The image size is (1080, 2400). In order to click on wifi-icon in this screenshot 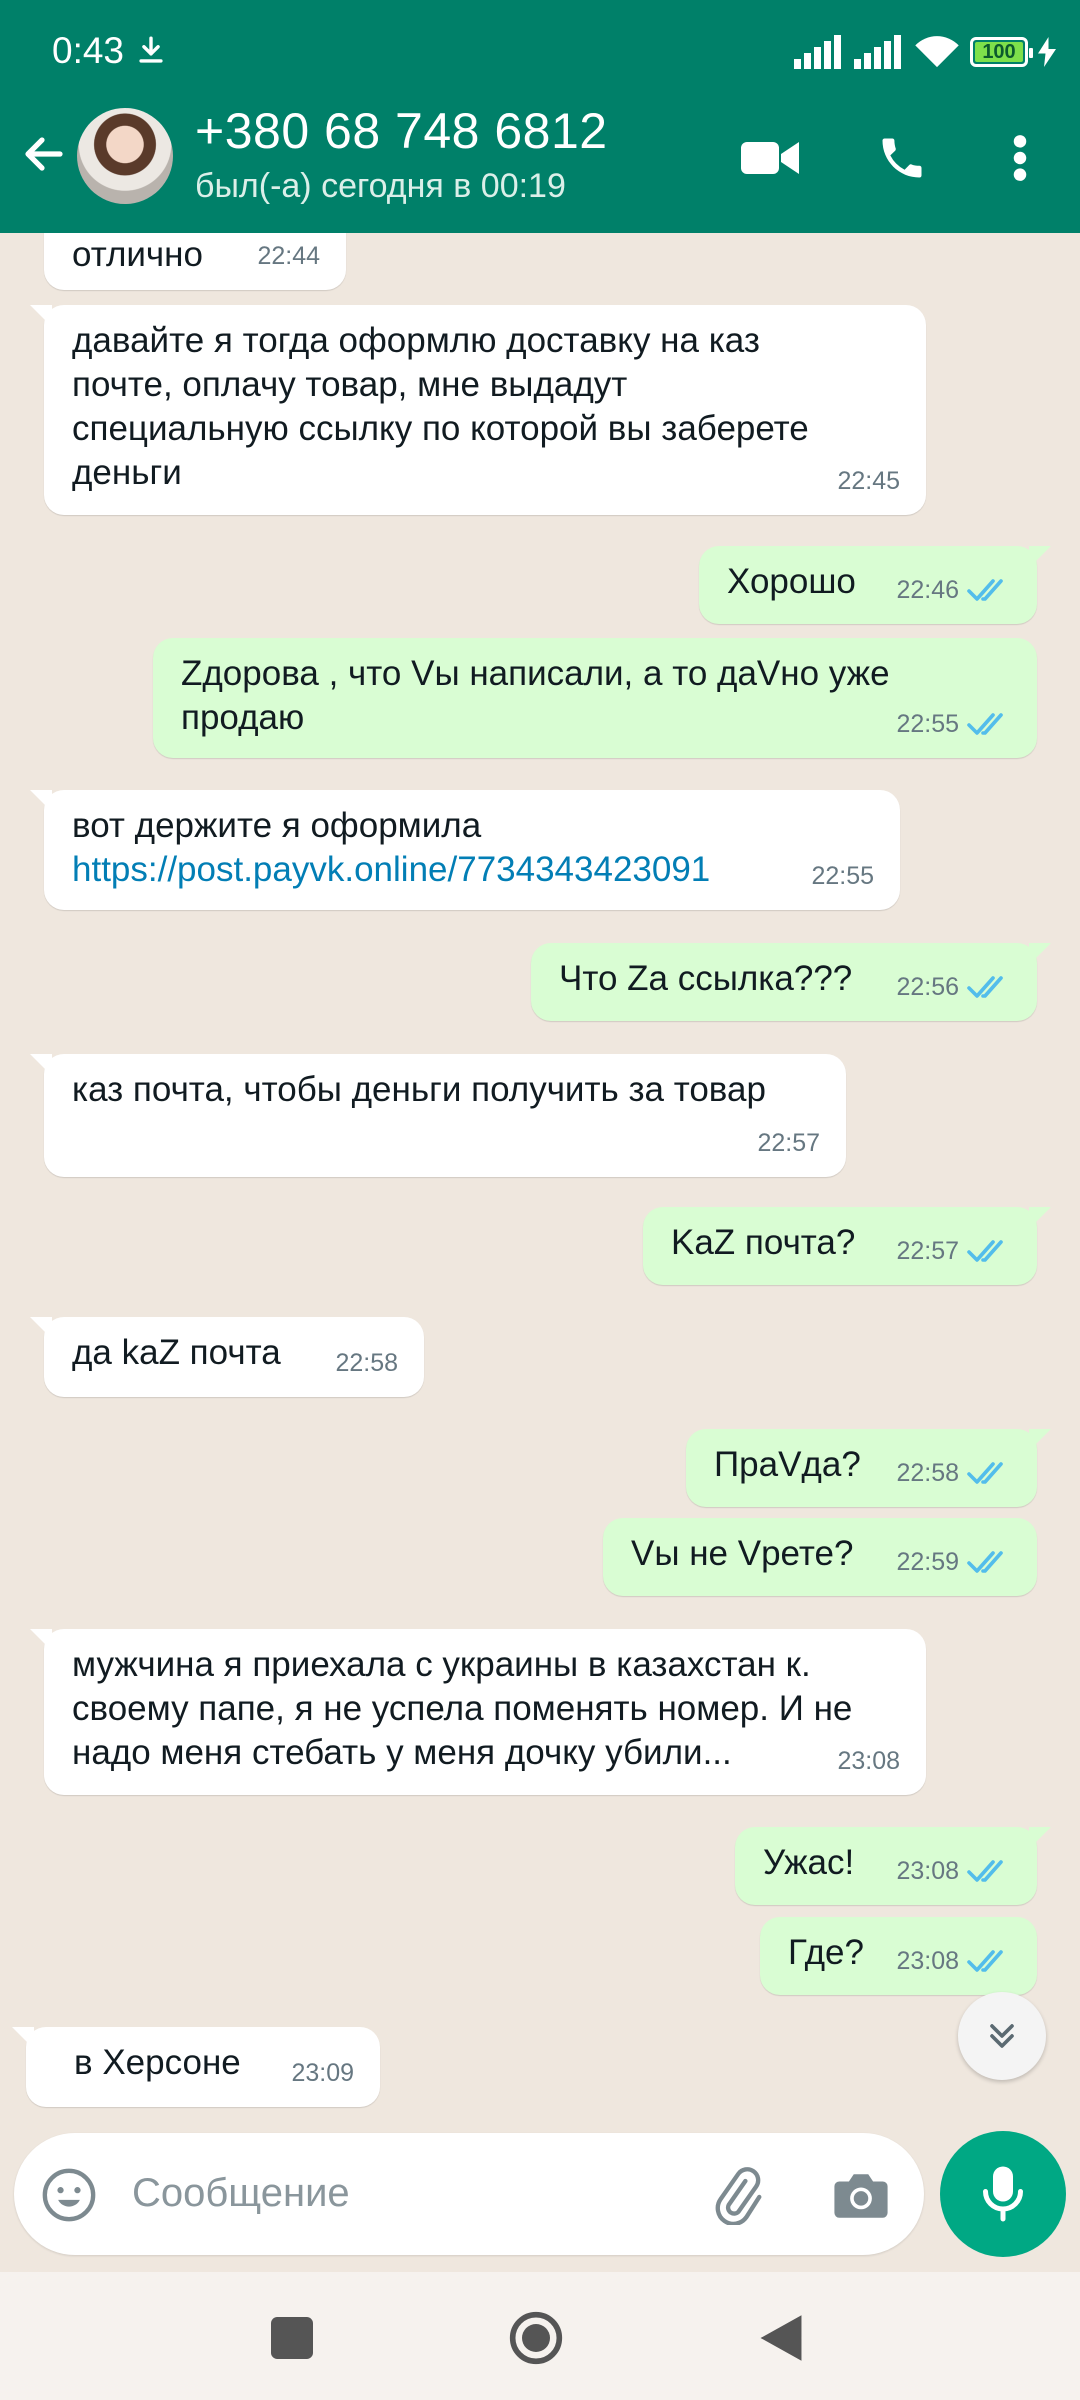, I will do `click(937, 52)`.